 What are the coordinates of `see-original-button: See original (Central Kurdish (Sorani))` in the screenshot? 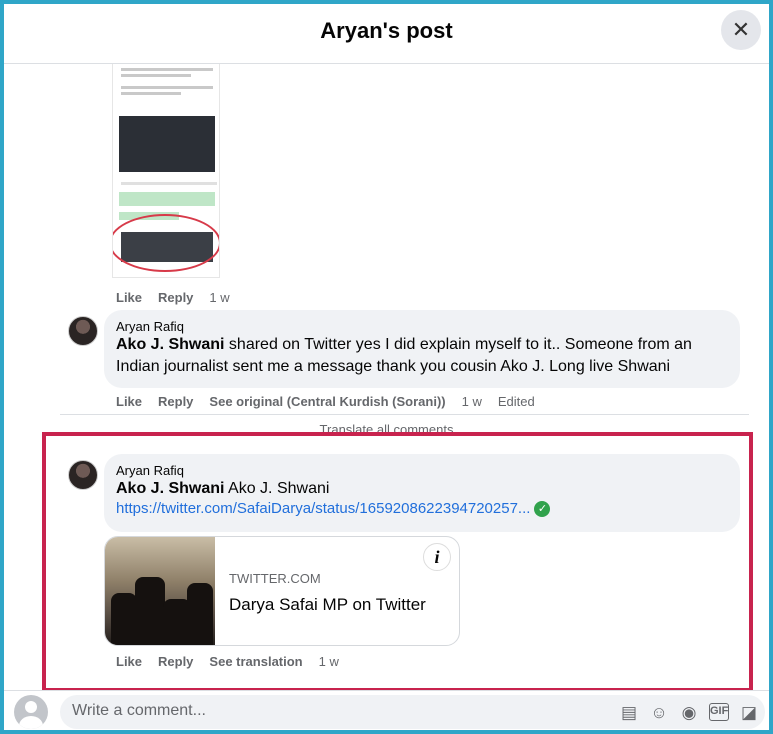 It's located at (327, 401).